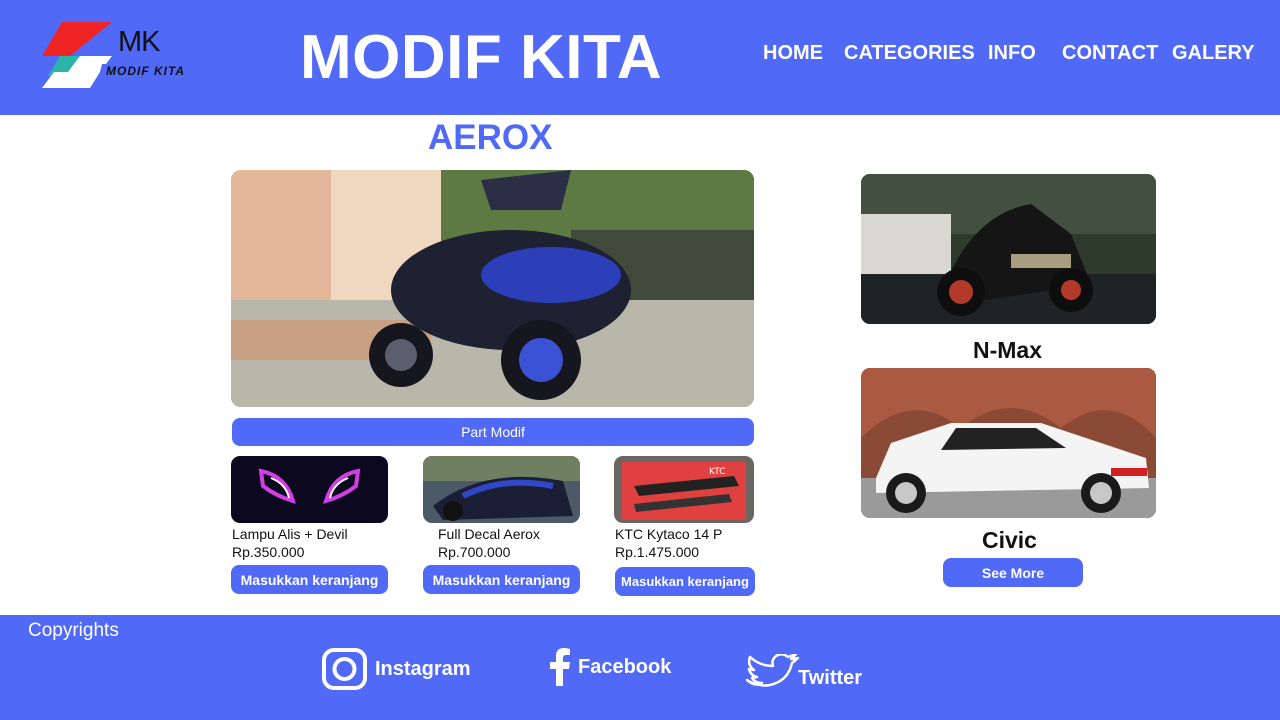 This screenshot has height=720, width=1280. What do you see at coordinates (474, 552) in the screenshot?
I see `product-price: Rp.700.000` at bounding box center [474, 552].